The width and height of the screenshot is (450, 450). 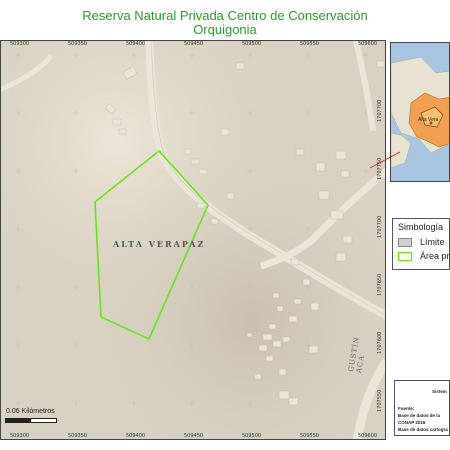 What do you see at coordinates (412, 422) in the screenshot?
I see `info-line2: CONAP 2016` at bounding box center [412, 422].